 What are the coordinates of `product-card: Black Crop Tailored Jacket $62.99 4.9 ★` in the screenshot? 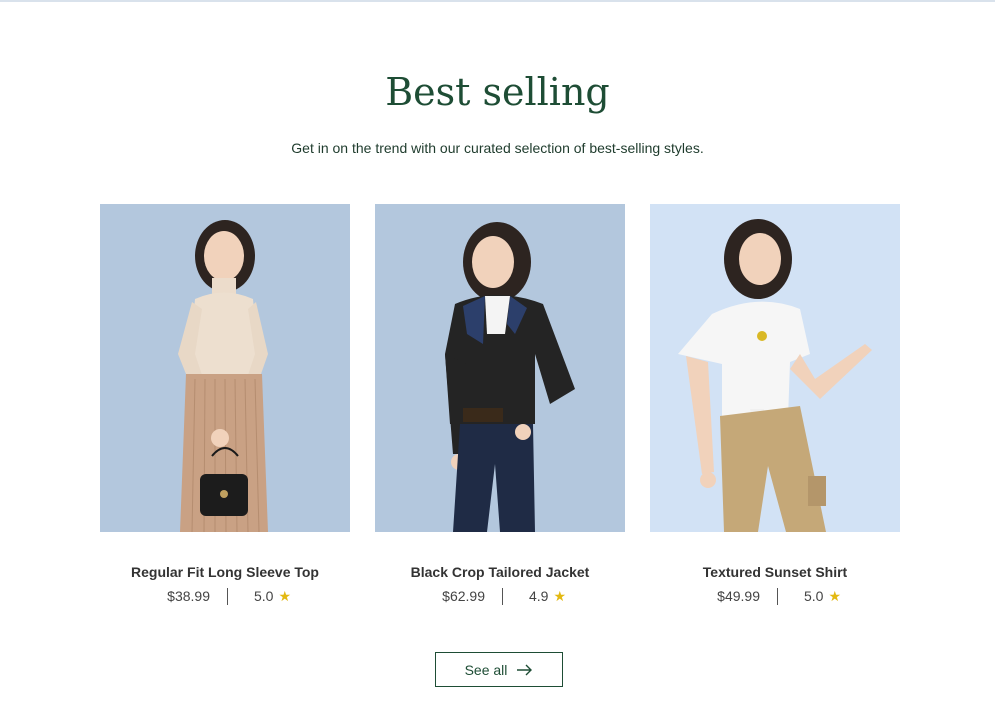 It's located at (500, 404).